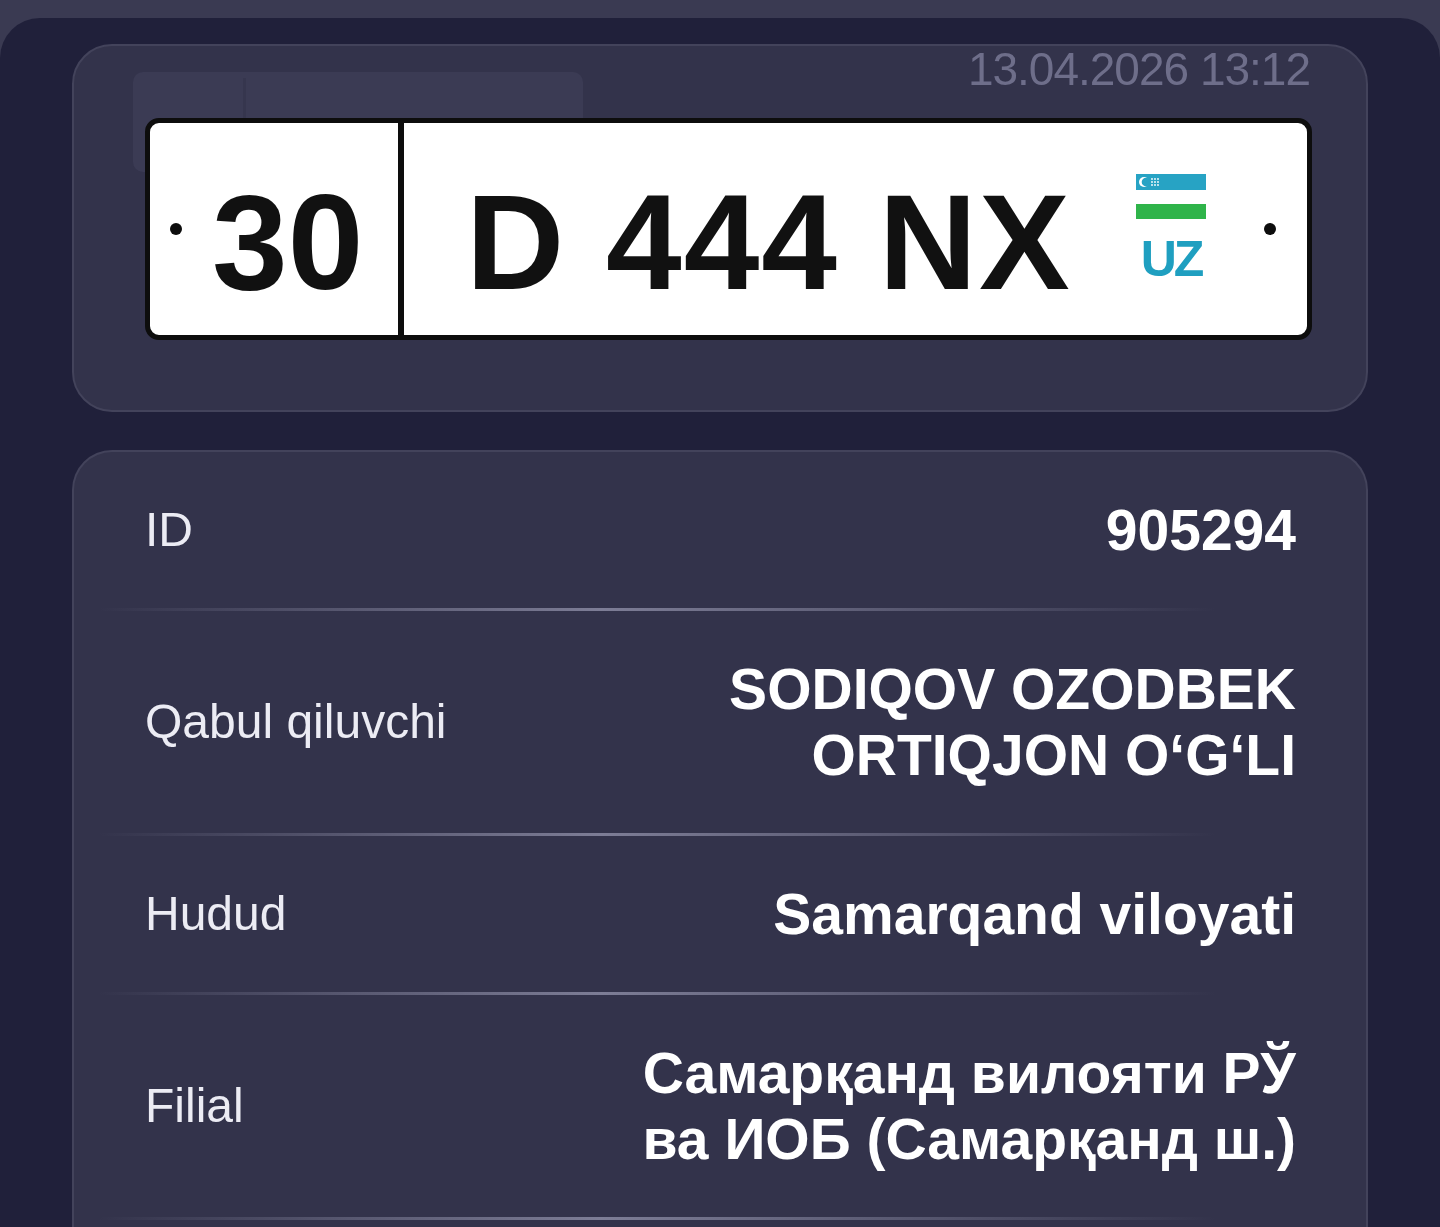  What do you see at coordinates (968, 1106) in the screenshot?
I see `field-value: Самарқанд вилояти РЎ ва ИОБ (Самарқанд ш.)` at bounding box center [968, 1106].